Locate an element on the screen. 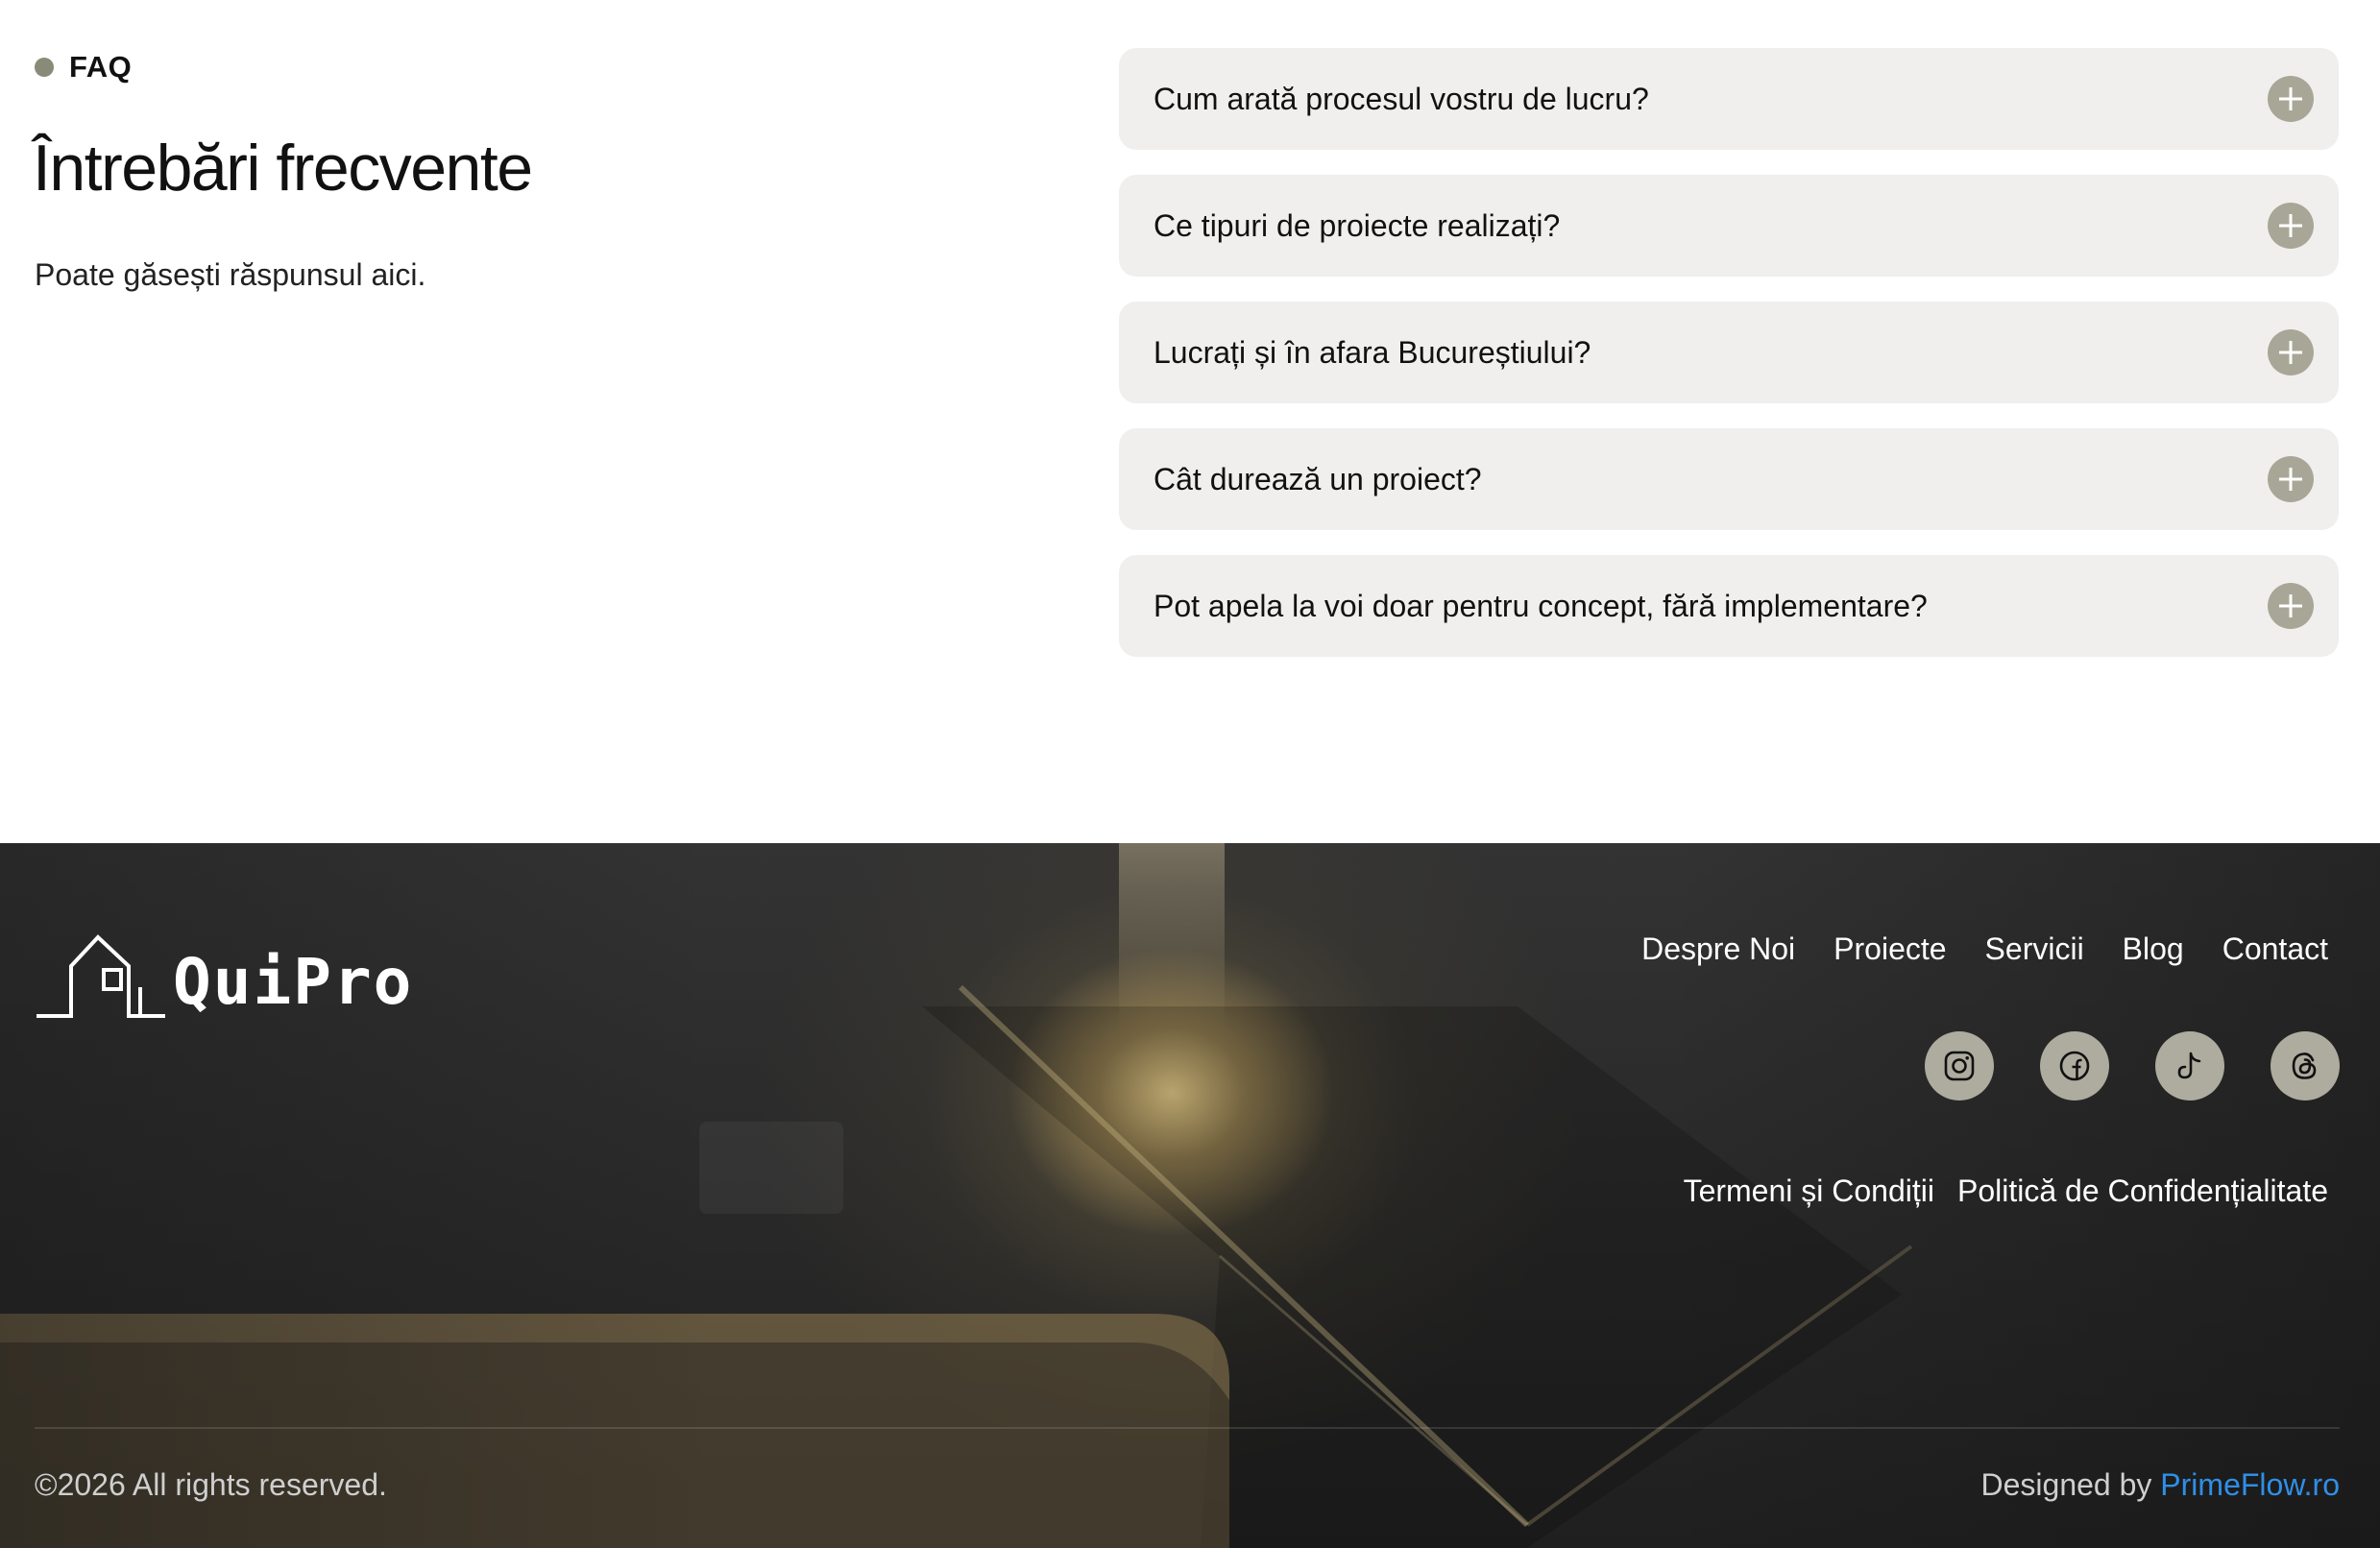 The image size is (2380, 1548). nav-link-servicii: Servicii is located at coordinates (2034, 949).